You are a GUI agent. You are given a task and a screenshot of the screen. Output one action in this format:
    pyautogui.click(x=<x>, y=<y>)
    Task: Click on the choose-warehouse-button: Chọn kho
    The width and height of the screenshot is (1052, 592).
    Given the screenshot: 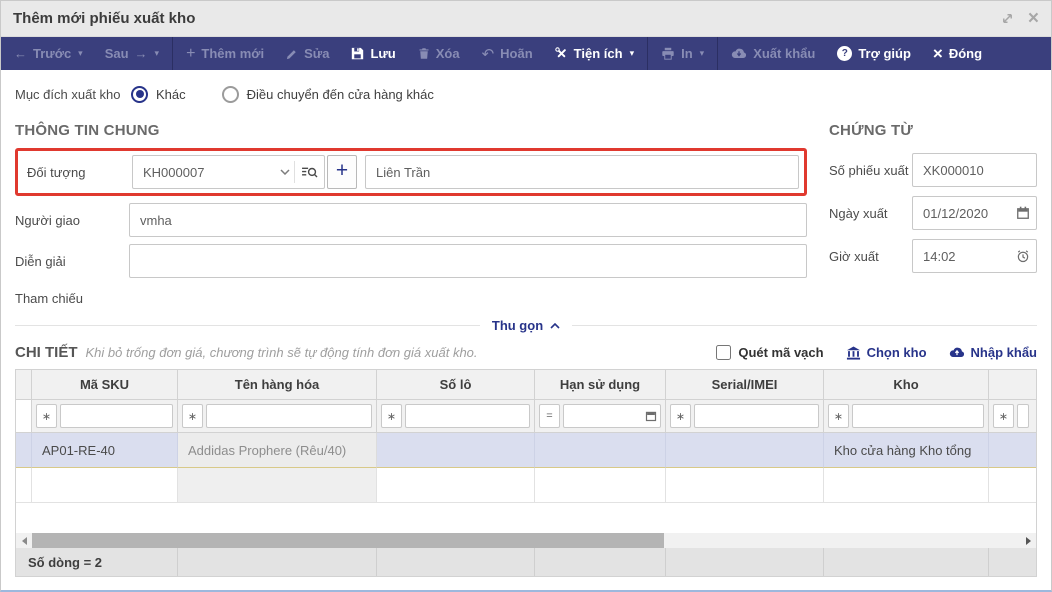 What is the action you would take?
    pyautogui.click(x=886, y=352)
    